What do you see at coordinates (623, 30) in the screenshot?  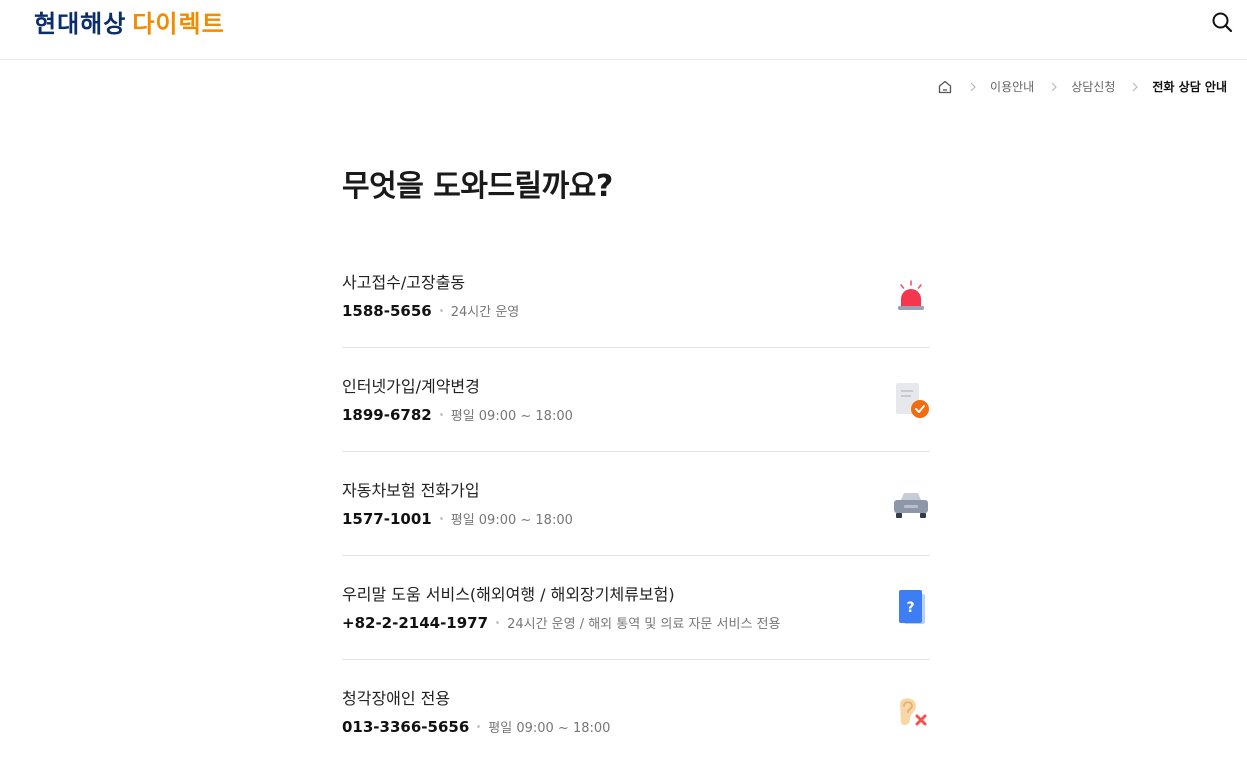 I see `site-header: 현대해상 다이렉트` at bounding box center [623, 30].